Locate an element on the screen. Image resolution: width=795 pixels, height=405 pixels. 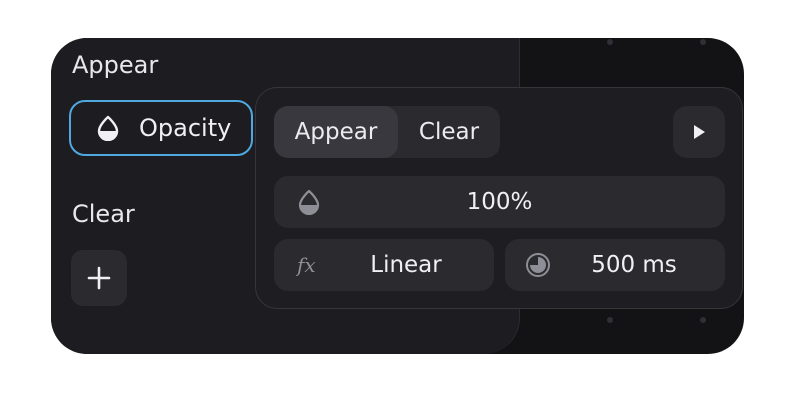
timer-icon is located at coordinates (538, 265).